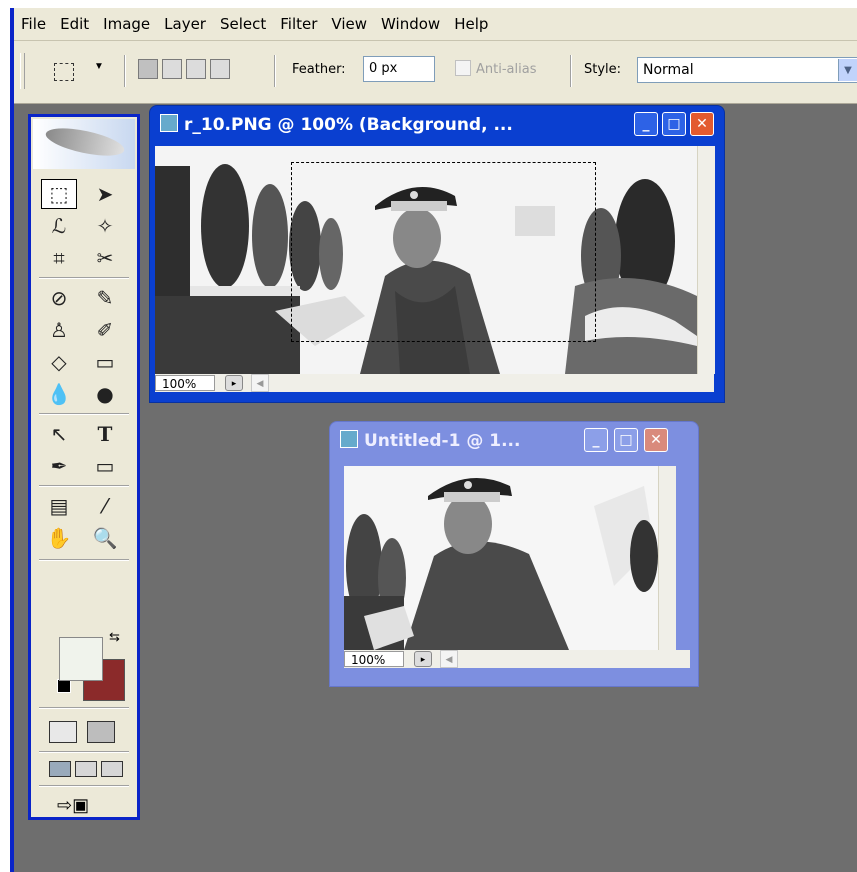  What do you see at coordinates (59, 538) in the screenshot?
I see `hand-tool-icon: ✋` at bounding box center [59, 538].